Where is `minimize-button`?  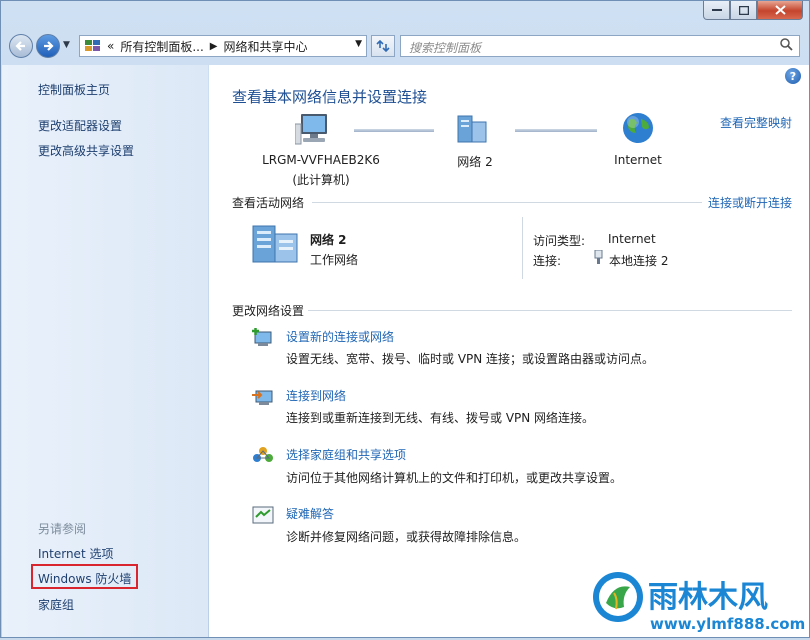 minimize-button is located at coordinates (716, 10).